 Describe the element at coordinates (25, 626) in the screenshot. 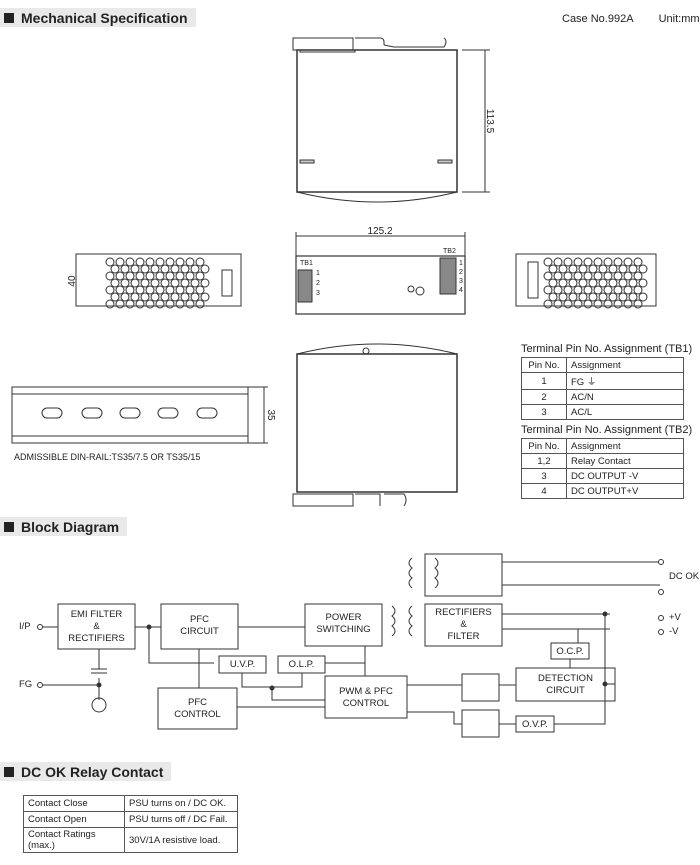

I see `ip-label: I/P` at that location.